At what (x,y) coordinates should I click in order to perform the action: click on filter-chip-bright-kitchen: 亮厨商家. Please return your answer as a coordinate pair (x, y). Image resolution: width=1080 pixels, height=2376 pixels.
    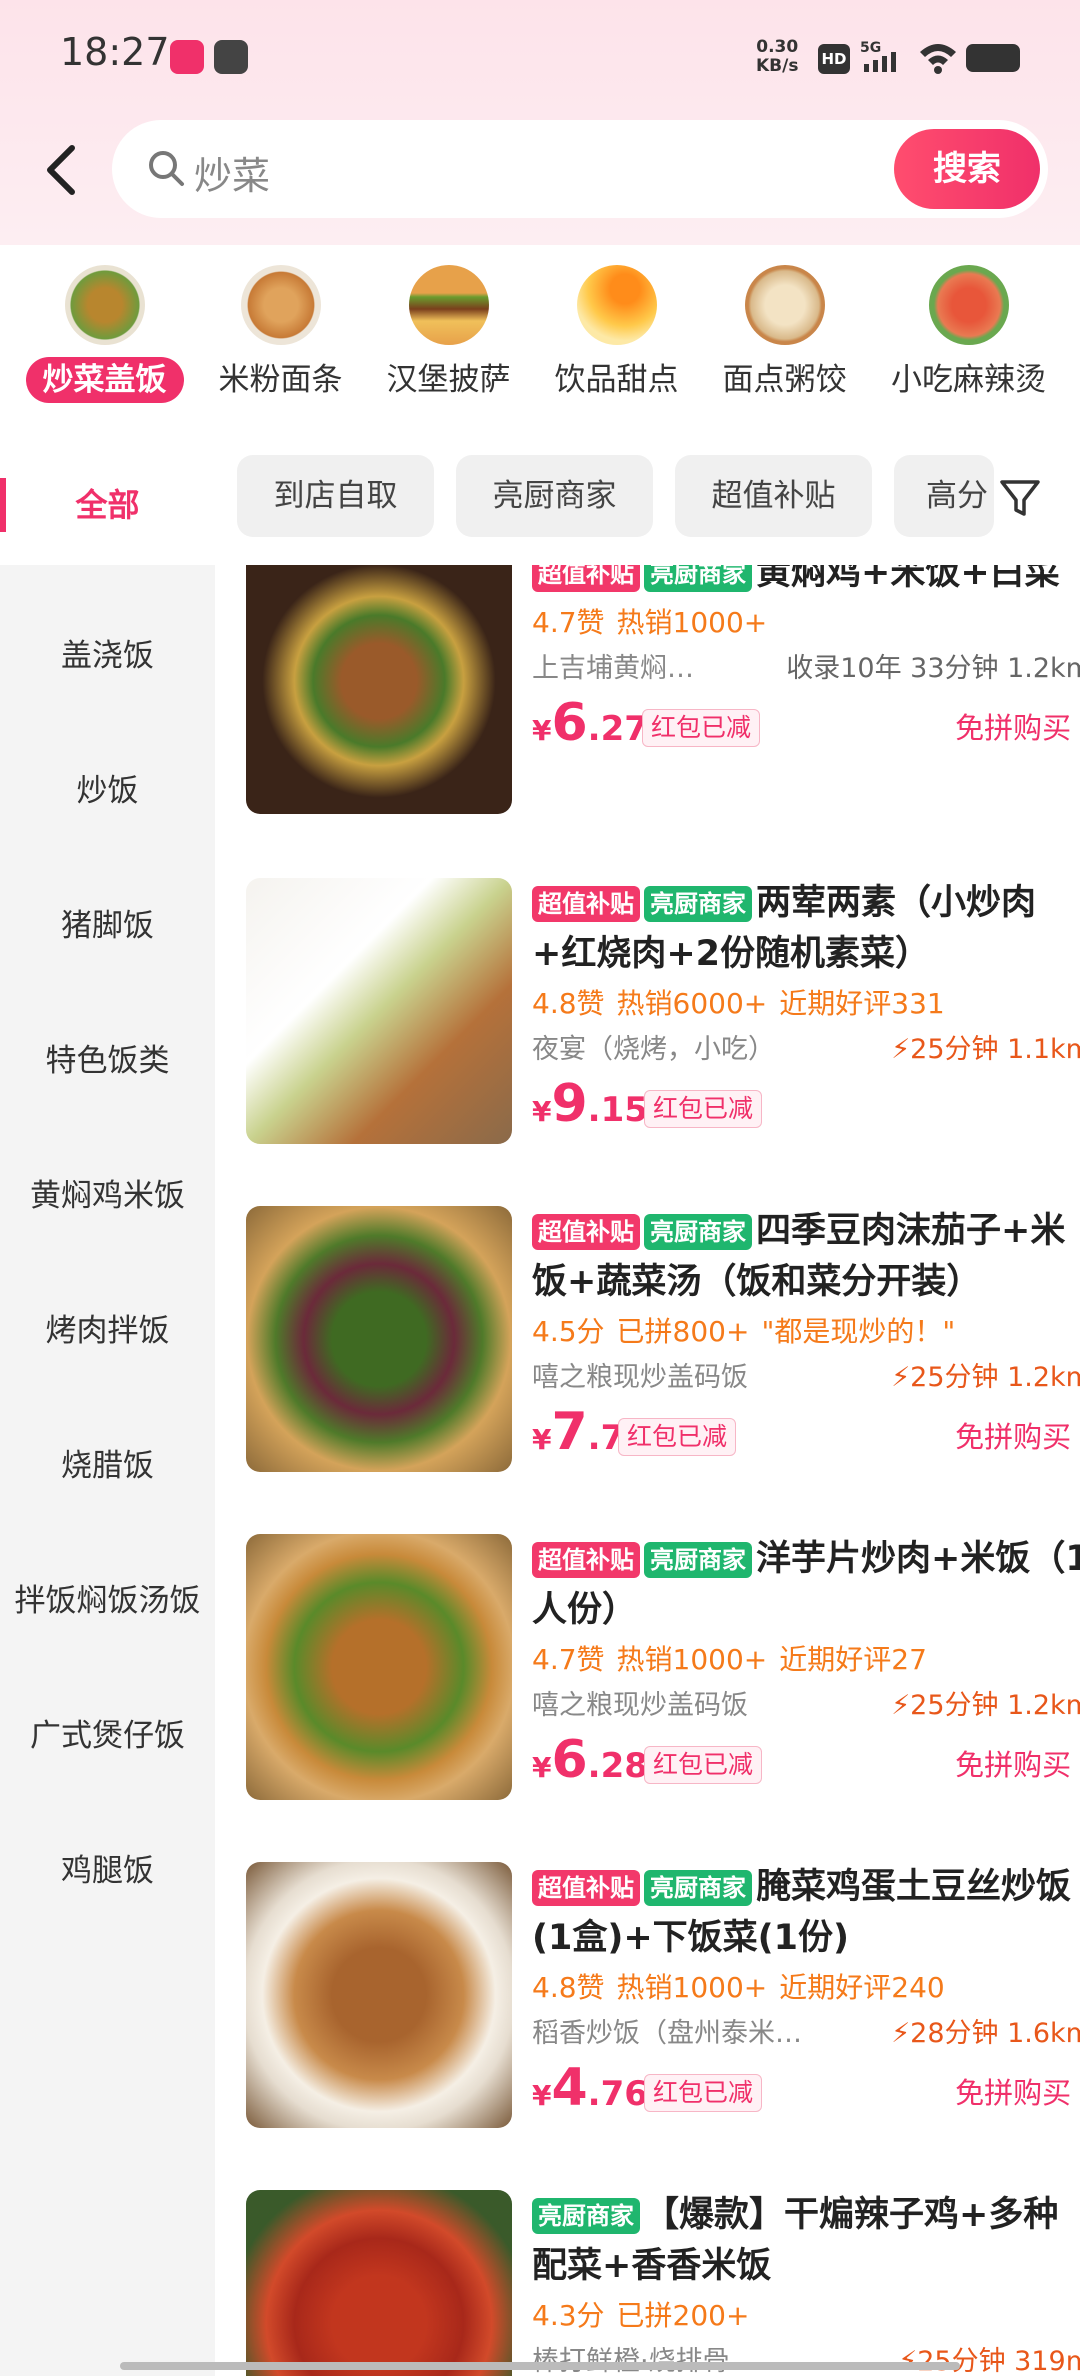
    Looking at the image, I should click on (554, 496).